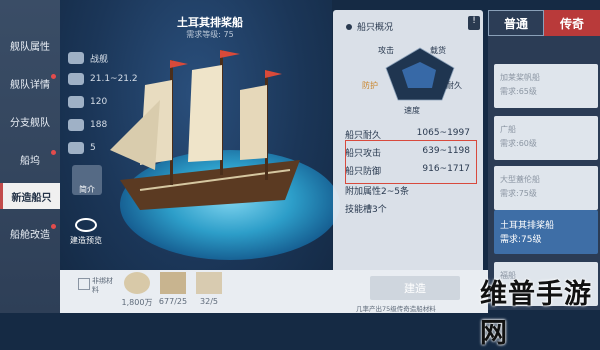 Image resolution: width=600 pixels, height=350 pixels. What do you see at coordinates (86, 240) in the screenshot?
I see `preview-label: 建造预览` at bounding box center [86, 240].